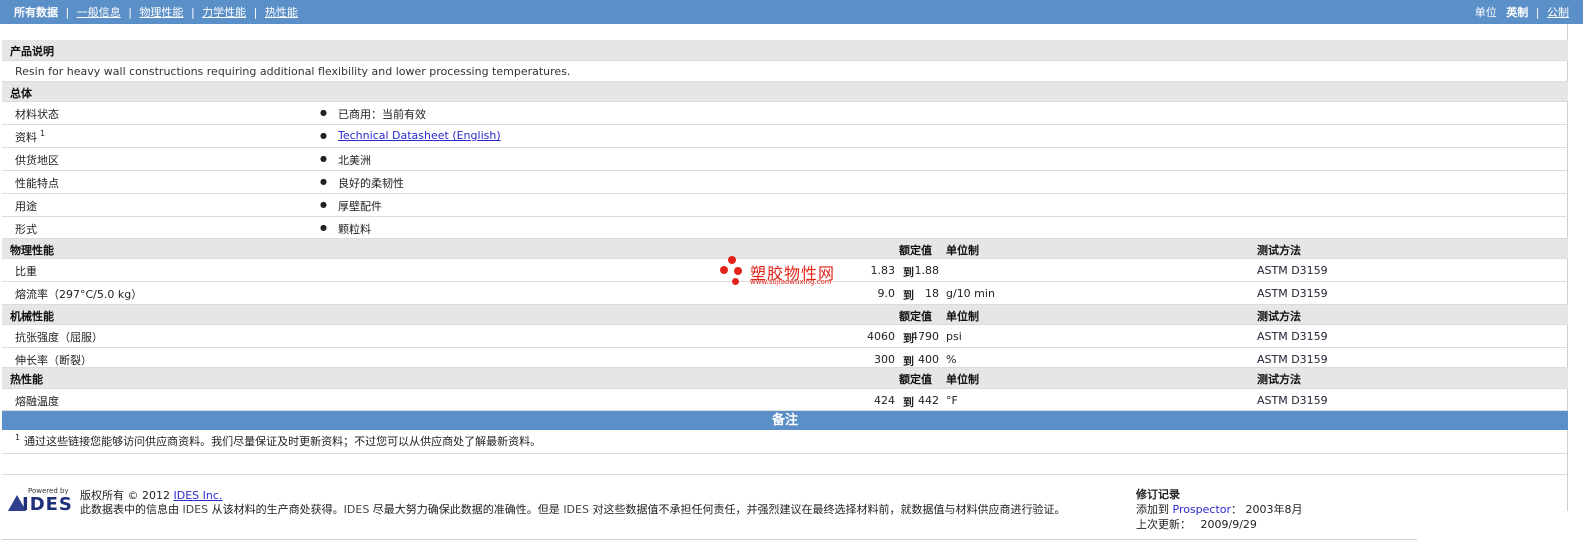 The height and width of the screenshot is (549, 1583). Describe the element at coordinates (785, 159) in the screenshot. I see `general-row-region: 供货地区 北美洲` at that location.